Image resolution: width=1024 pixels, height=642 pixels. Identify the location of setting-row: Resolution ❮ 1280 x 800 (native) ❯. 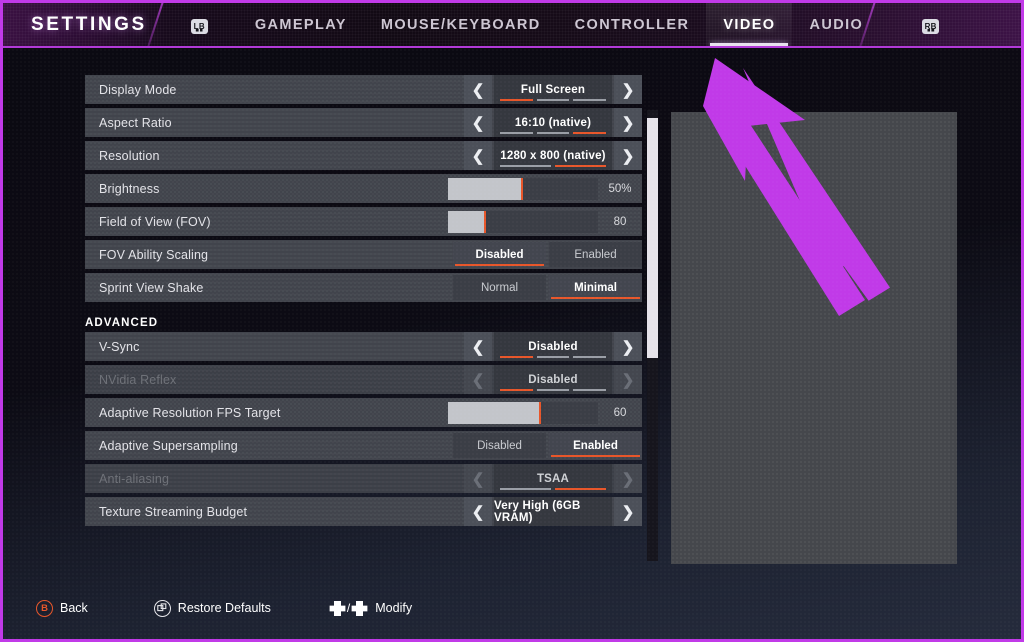
(363, 155).